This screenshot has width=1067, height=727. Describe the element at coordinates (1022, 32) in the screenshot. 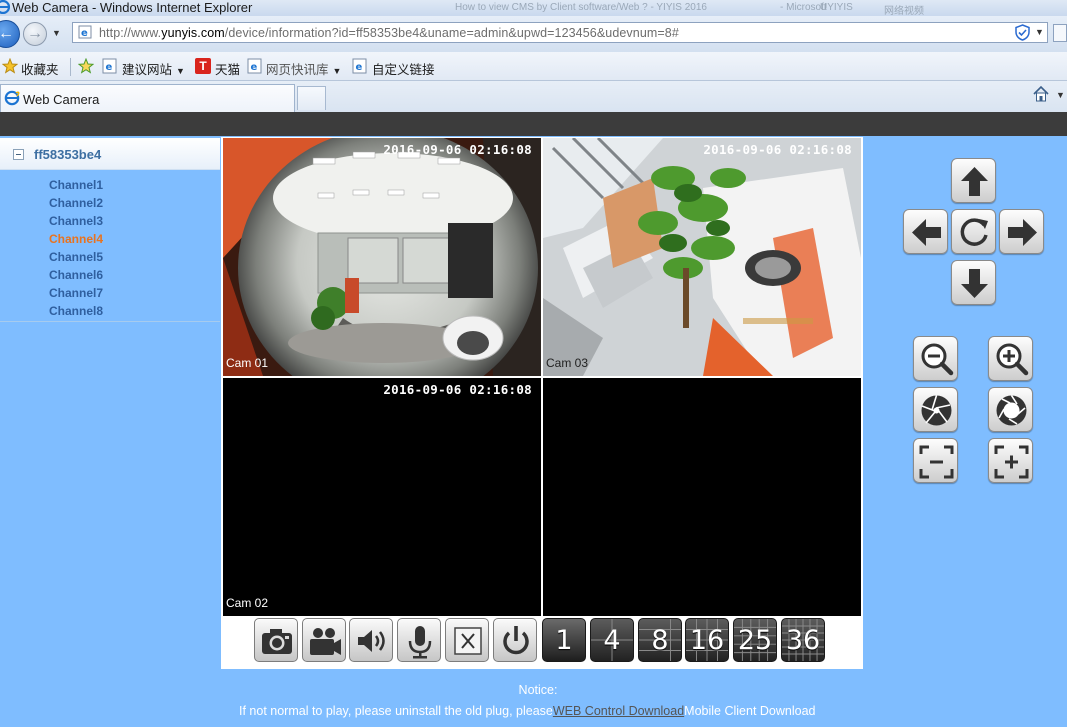

I see `shield-icon` at that location.